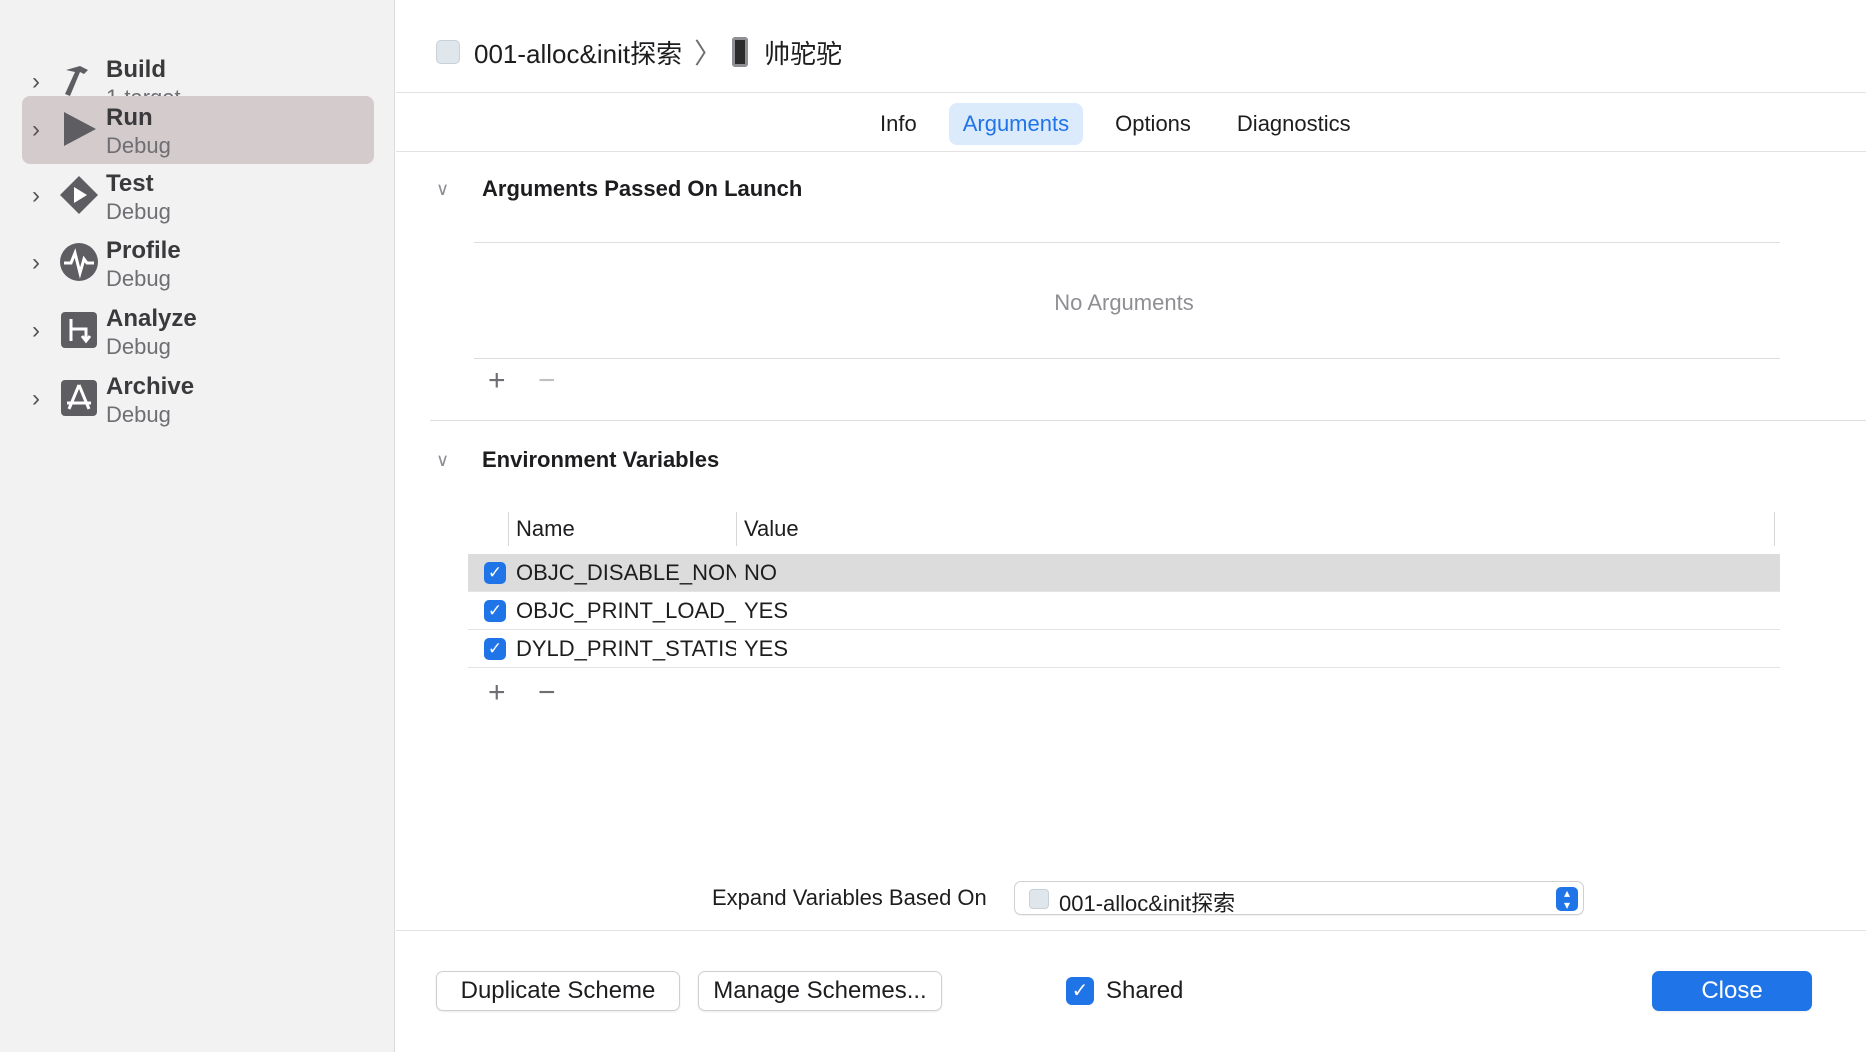 This screenshot has height=1052, width=1866. What do you see at coordinates (1124, 302) in the screenshot?
I see `no-arguments-label: No Arguments` at bounding box center [1124, 302].